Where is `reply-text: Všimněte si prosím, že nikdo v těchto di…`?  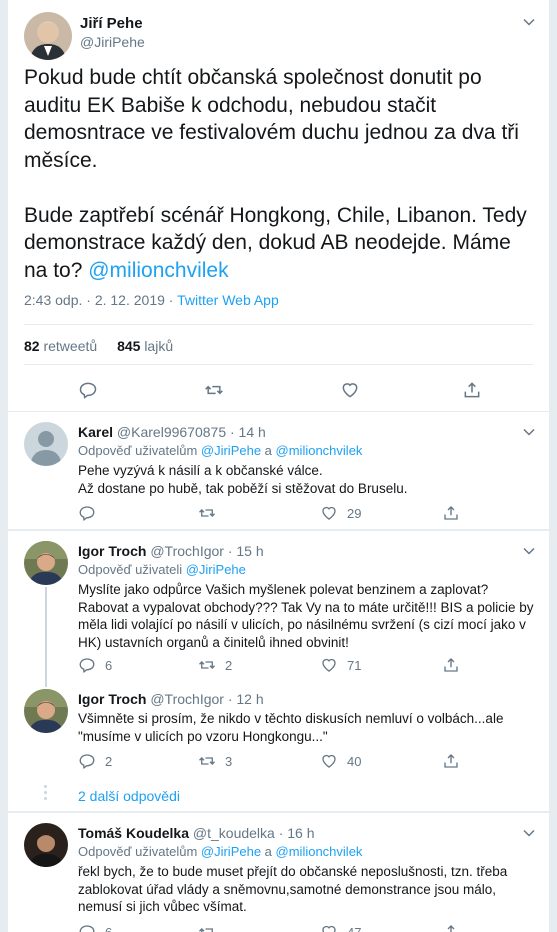 reply-text: Všimněte si prosím, že nikdo v těchto di… is located at coordinates (291, 727).